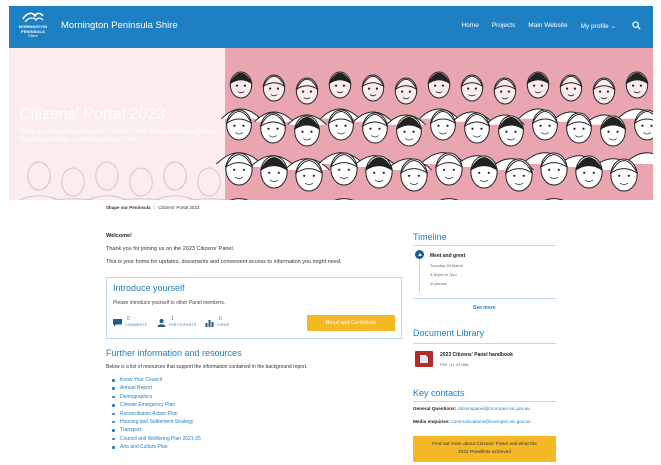  I want to click on timeline-event-mode: In-person, so click(438, 283).